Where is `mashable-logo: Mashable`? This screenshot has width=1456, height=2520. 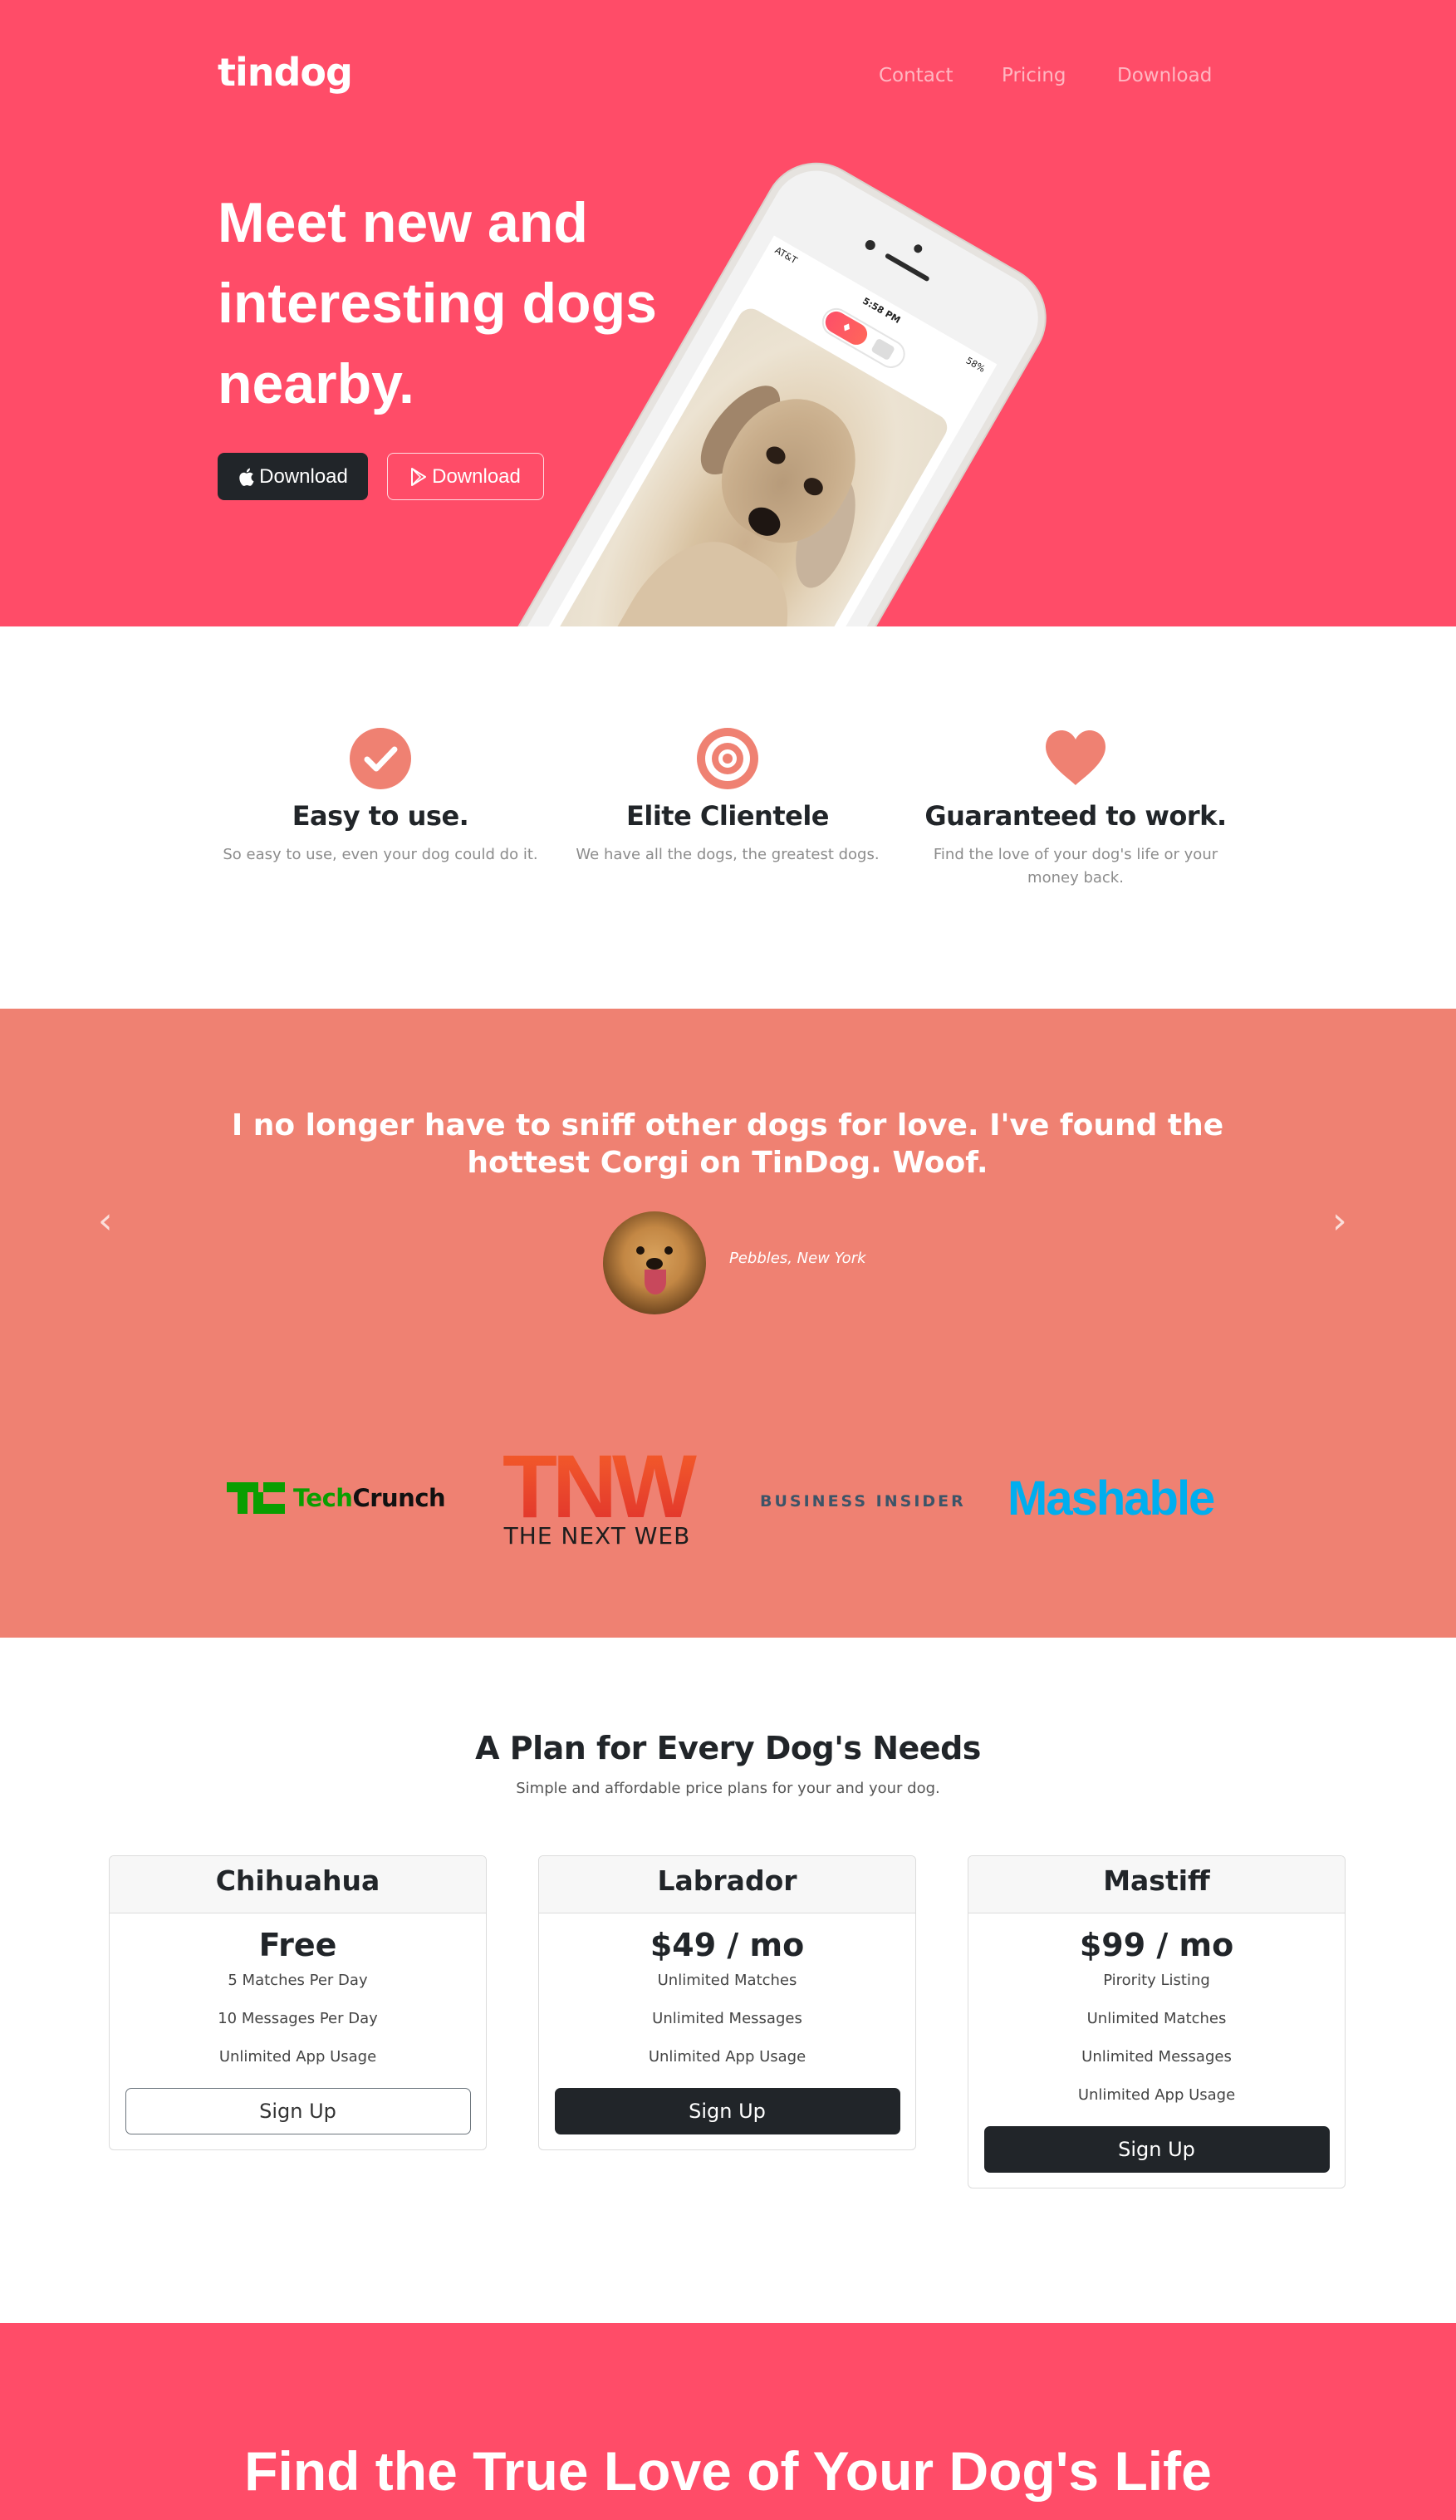 mashable-logo: Mashable is located at coordinates (1111, 1498).